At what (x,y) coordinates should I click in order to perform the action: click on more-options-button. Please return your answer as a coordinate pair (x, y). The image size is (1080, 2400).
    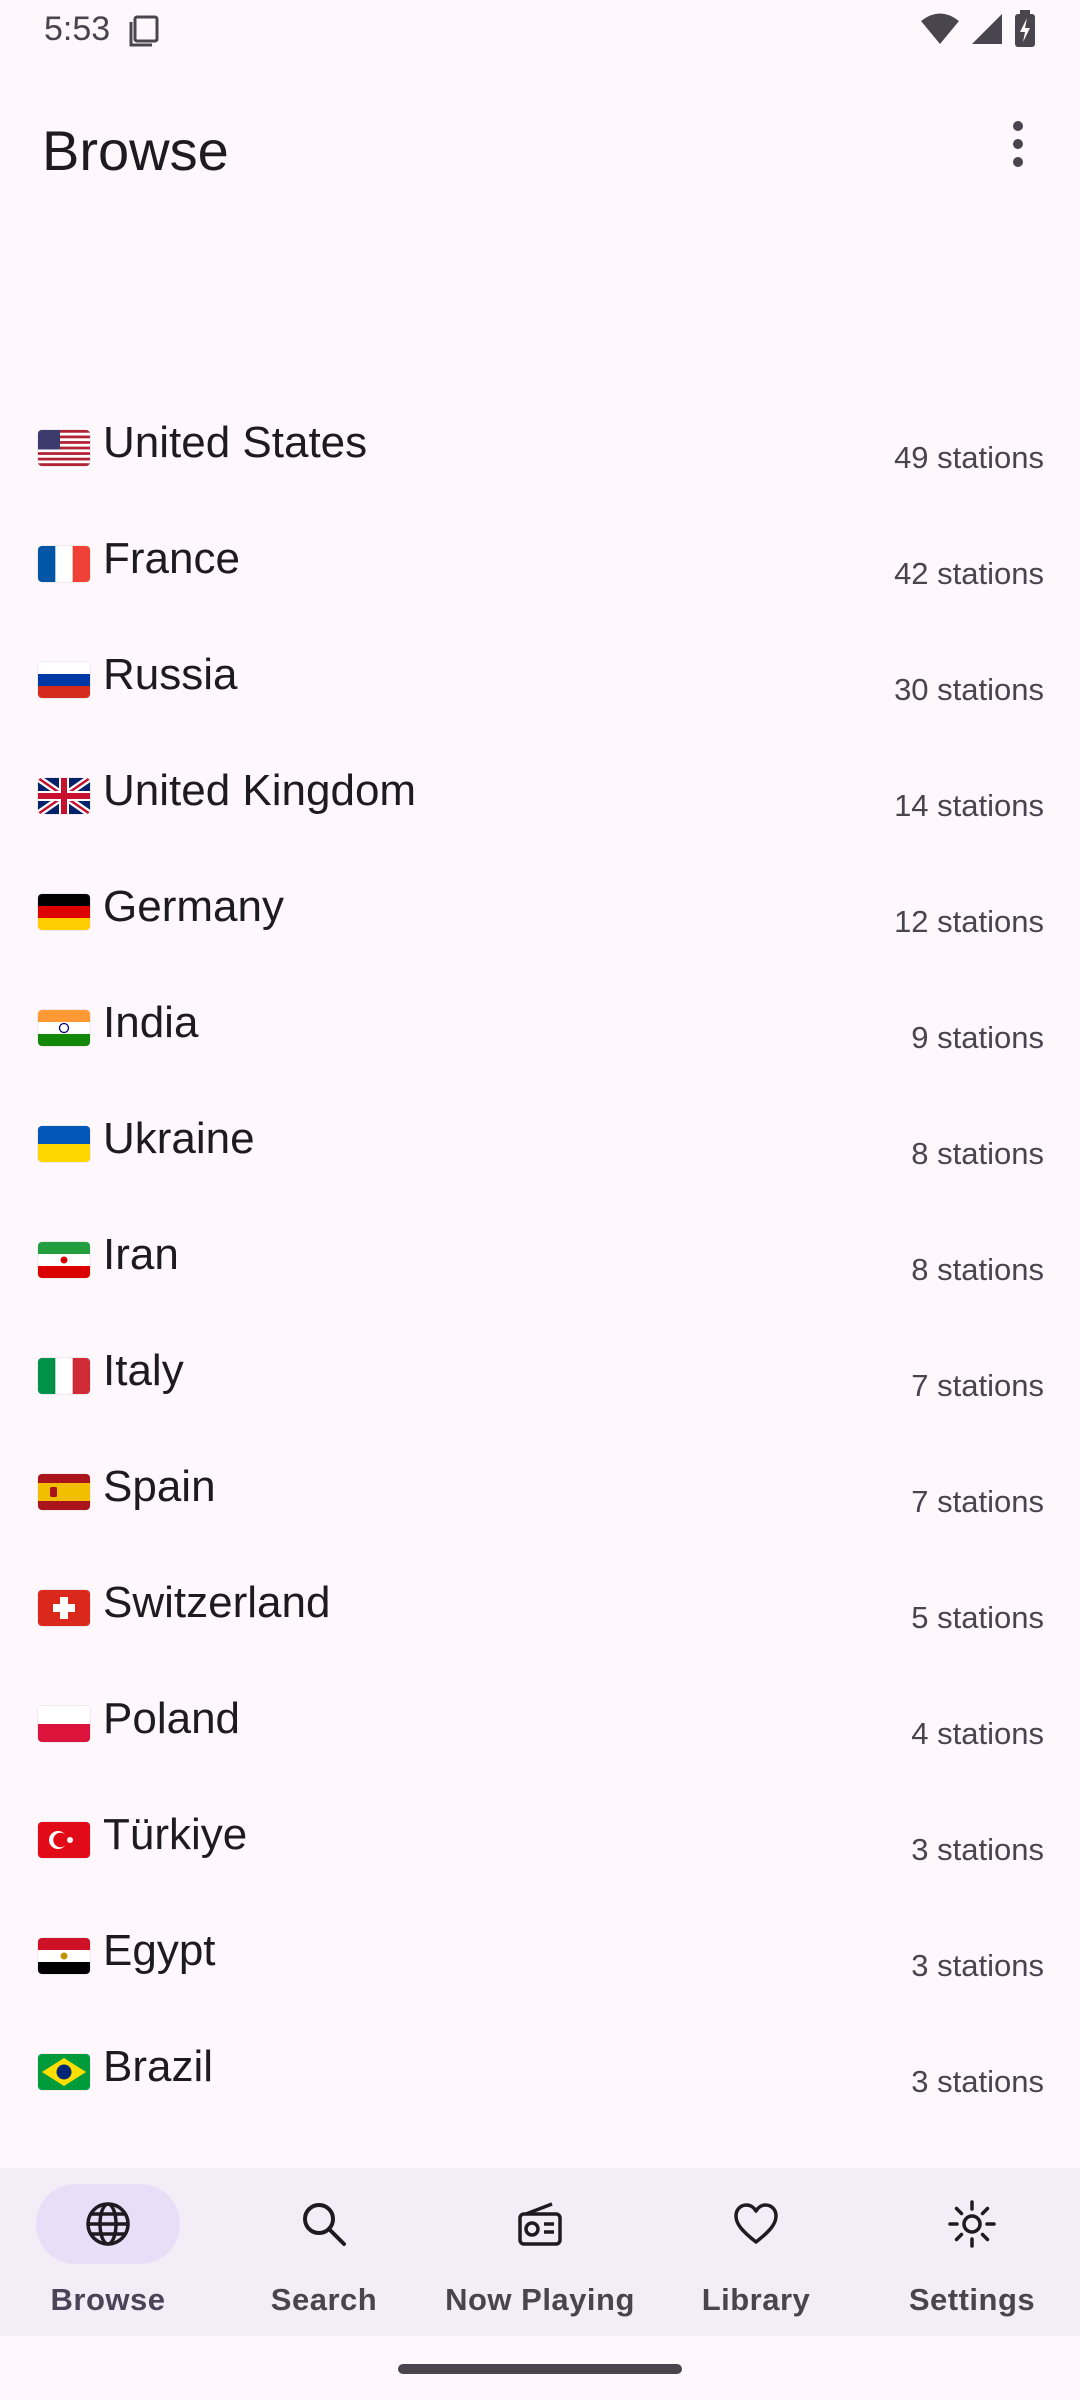
    Looking at the image, I should click on (1018, 146).